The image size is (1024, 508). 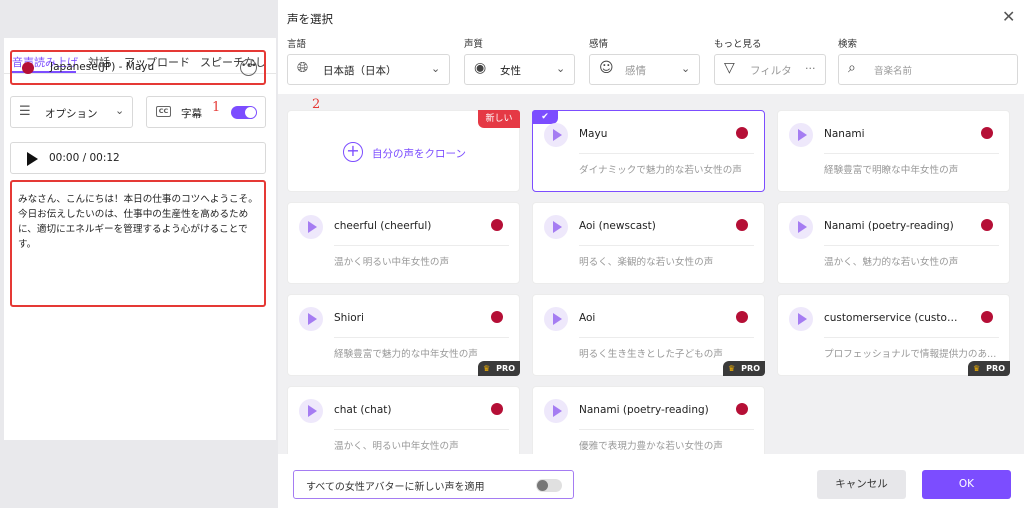 I want to click on voice-card: Nanami 経験豊富で明瞭な中年女性の声, so click(x=893, y=151).